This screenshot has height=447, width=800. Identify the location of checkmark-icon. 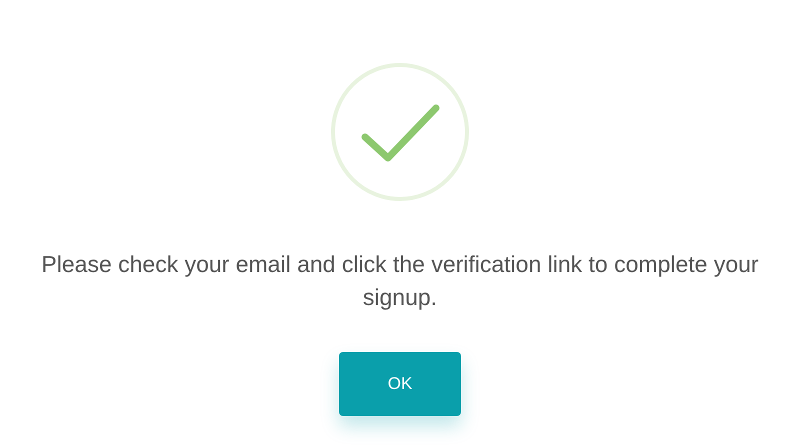
(400, 132).